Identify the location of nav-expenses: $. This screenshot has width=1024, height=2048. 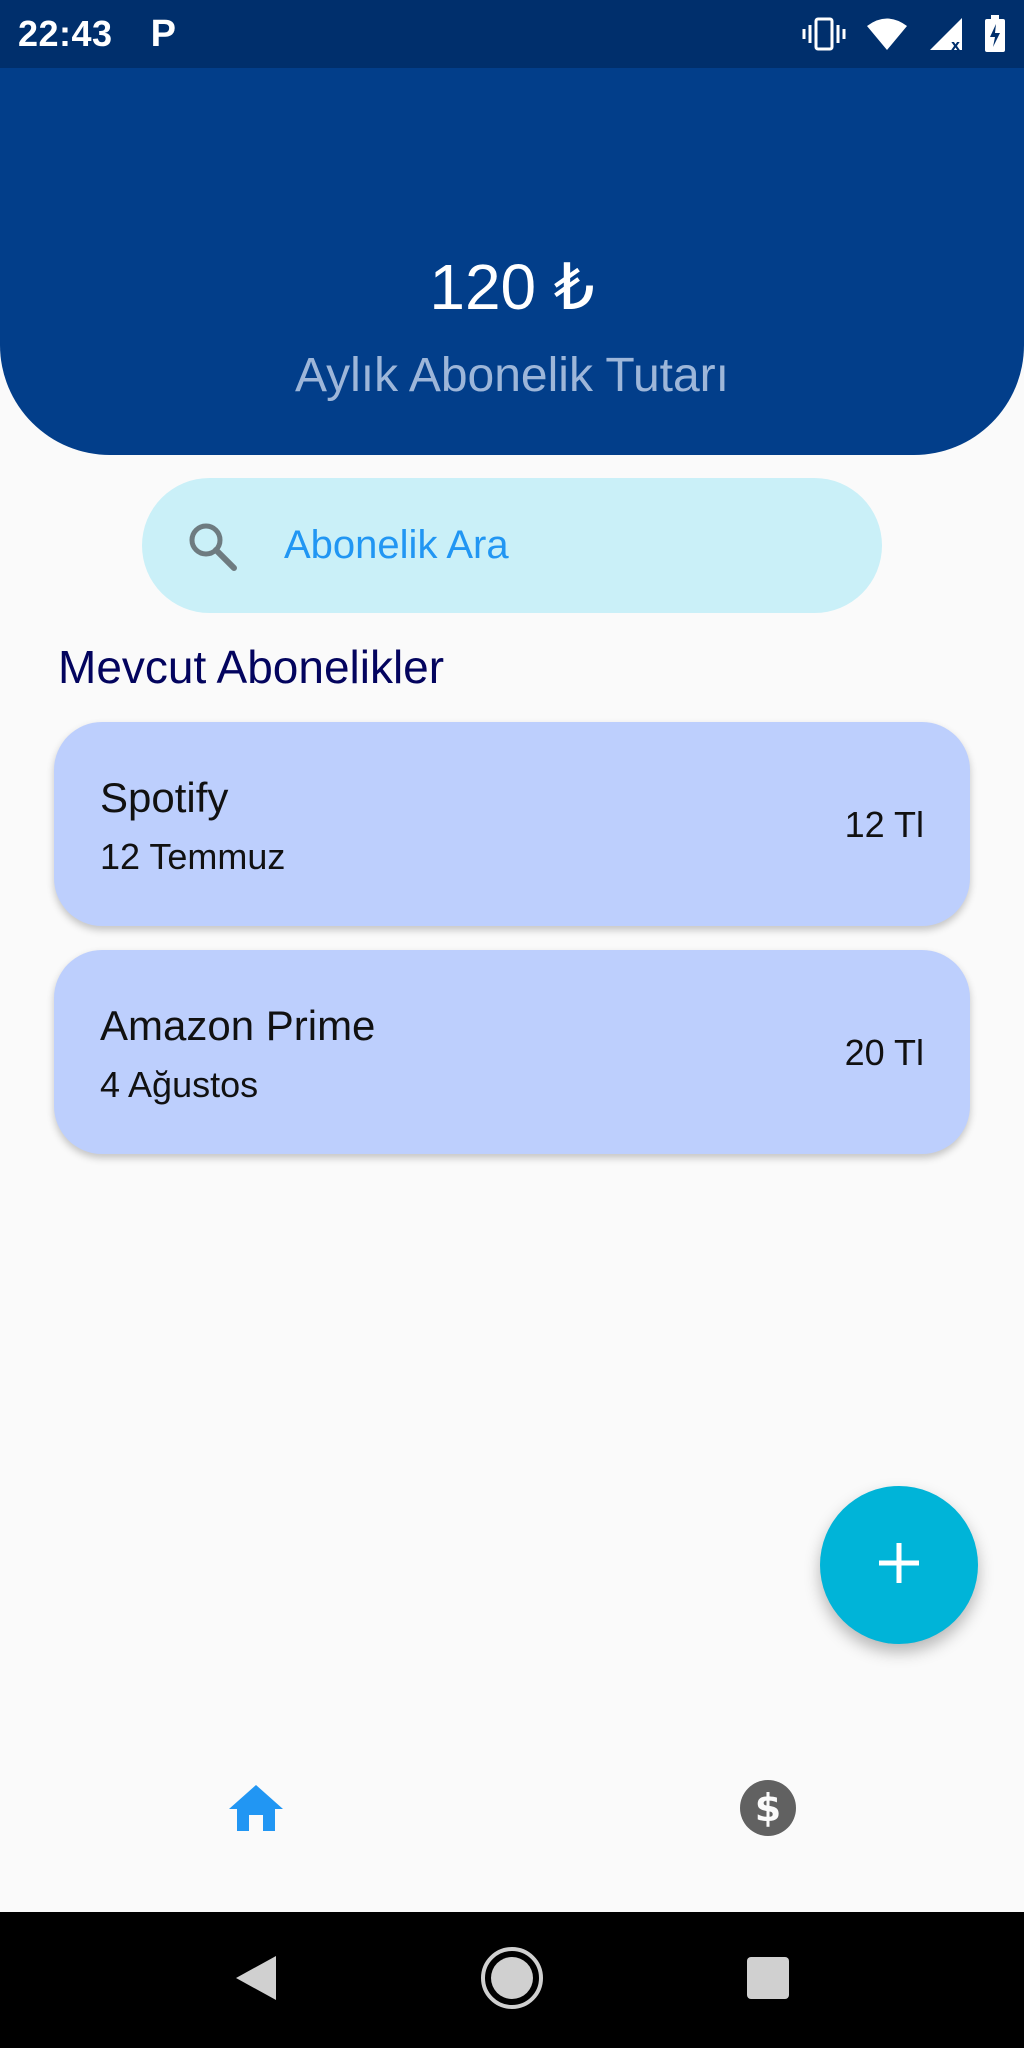
(768, 1810).